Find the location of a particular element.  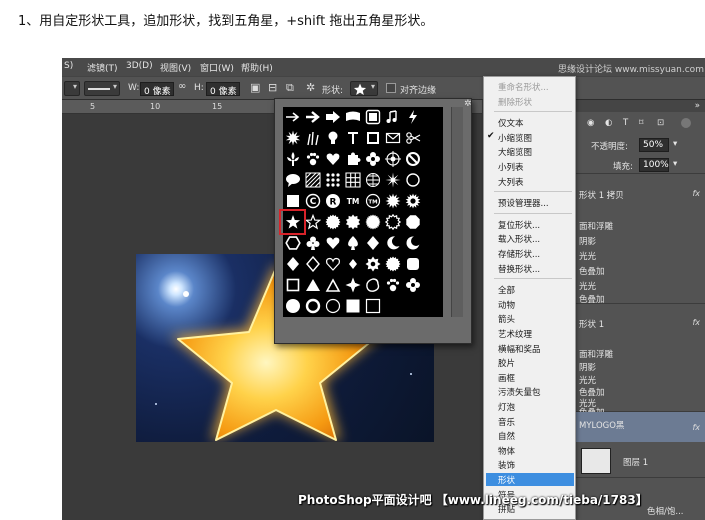

menu-item: 形状 is located at coordinates (506, 480).